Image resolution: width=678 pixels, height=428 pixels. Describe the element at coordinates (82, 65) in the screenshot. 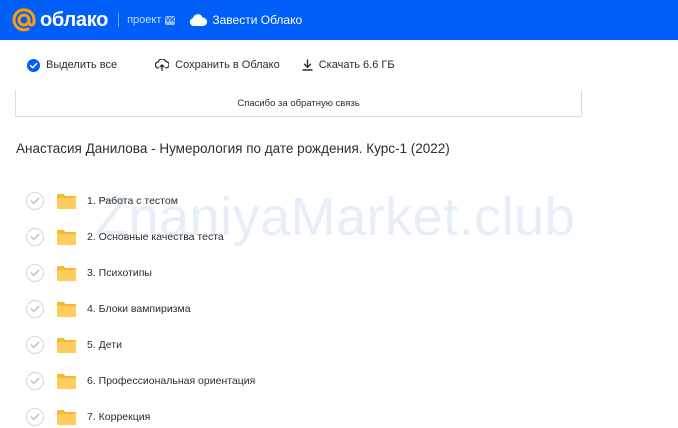

I see `select-all-label: Выделить все` at that location.